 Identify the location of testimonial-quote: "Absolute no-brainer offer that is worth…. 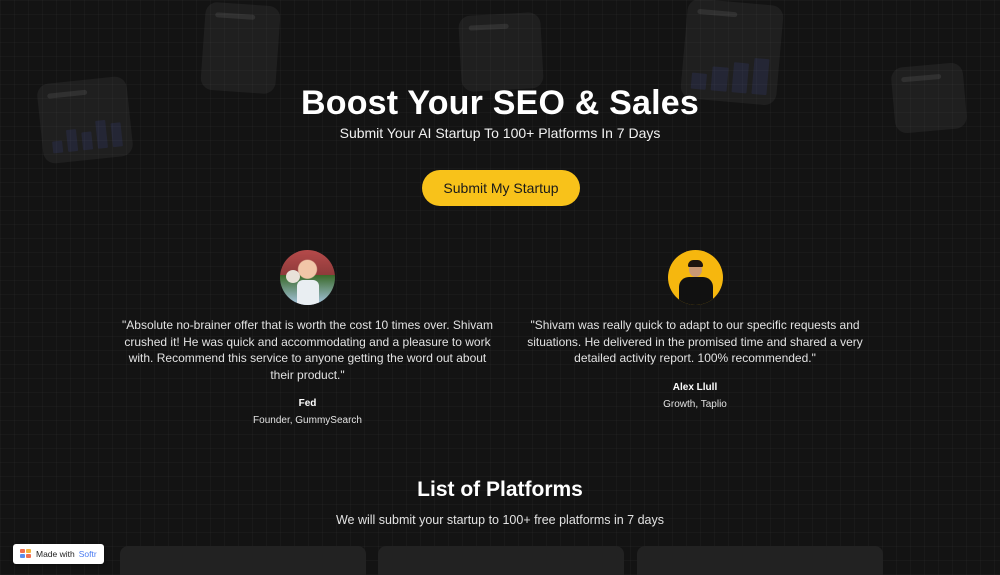
(307, 350).